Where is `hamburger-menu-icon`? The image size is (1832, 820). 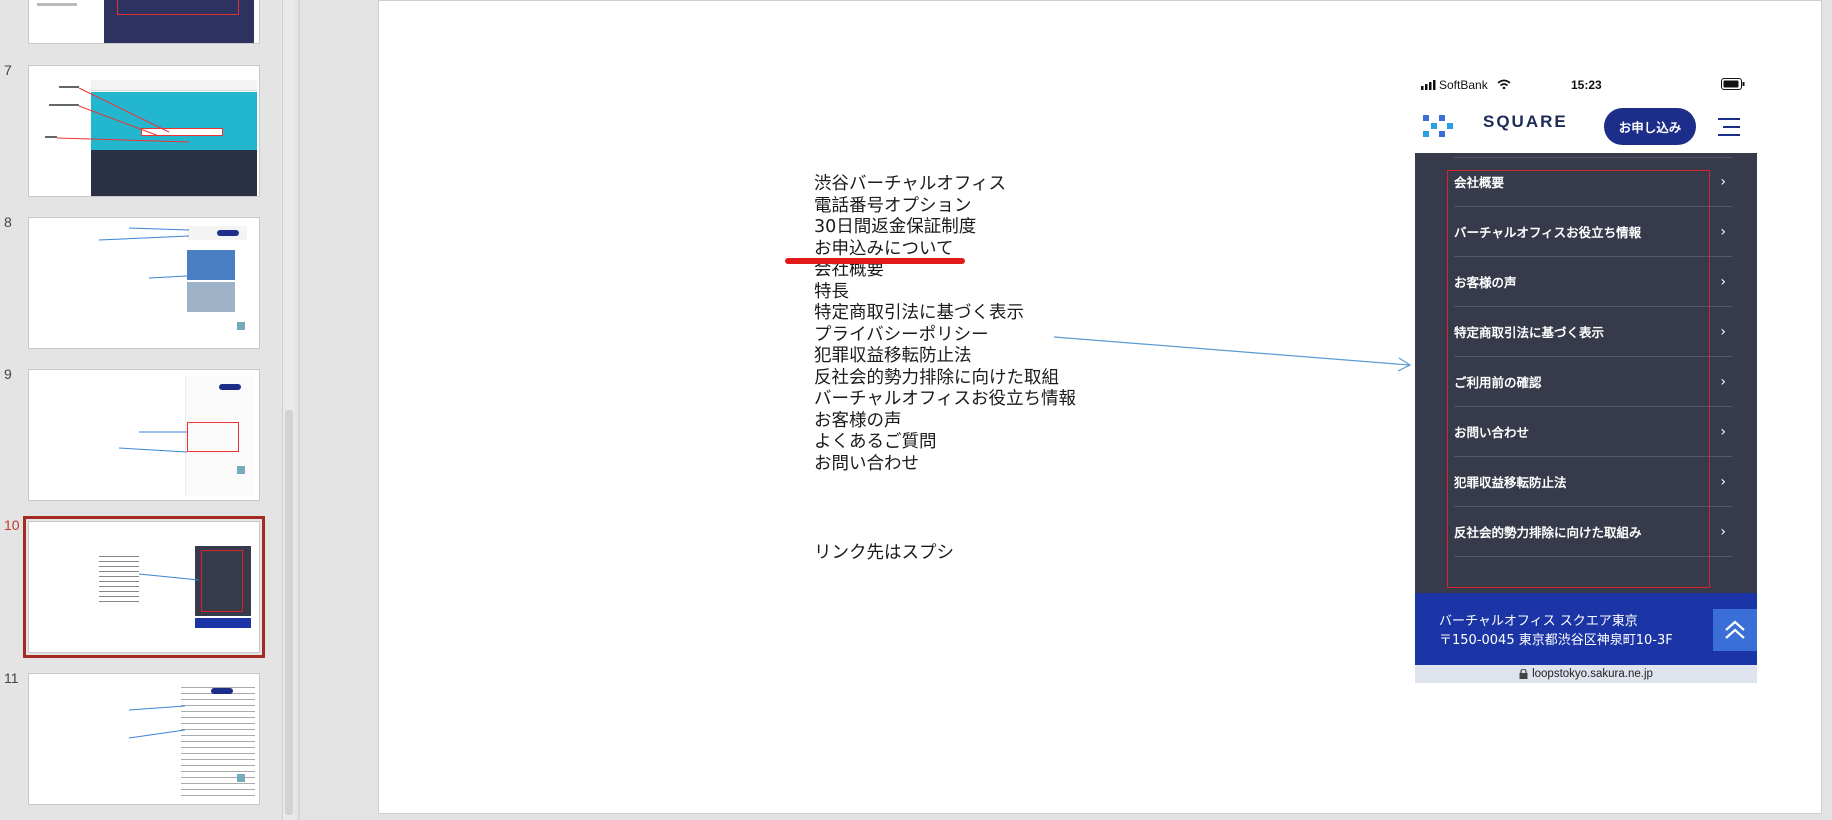
hamburger-menu-icon is located at coordinates (1729, 127).